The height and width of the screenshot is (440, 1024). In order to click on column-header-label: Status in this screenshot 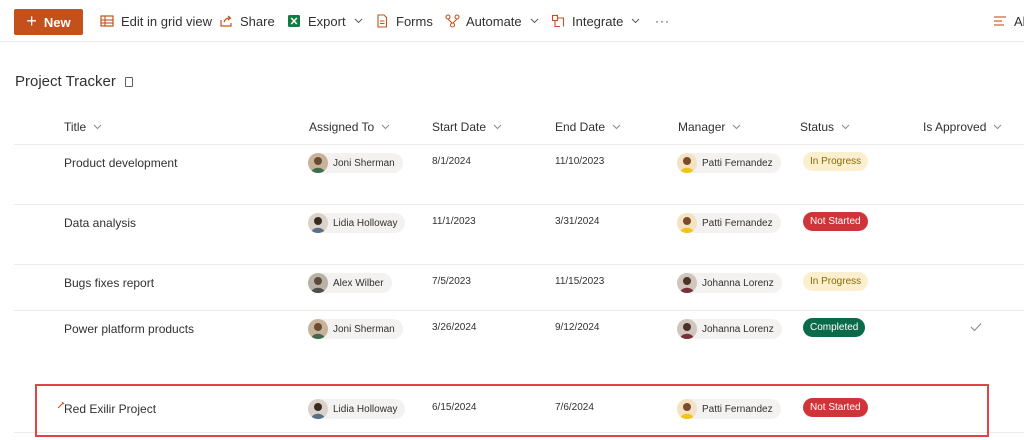, I will do `click(817, 127)`.